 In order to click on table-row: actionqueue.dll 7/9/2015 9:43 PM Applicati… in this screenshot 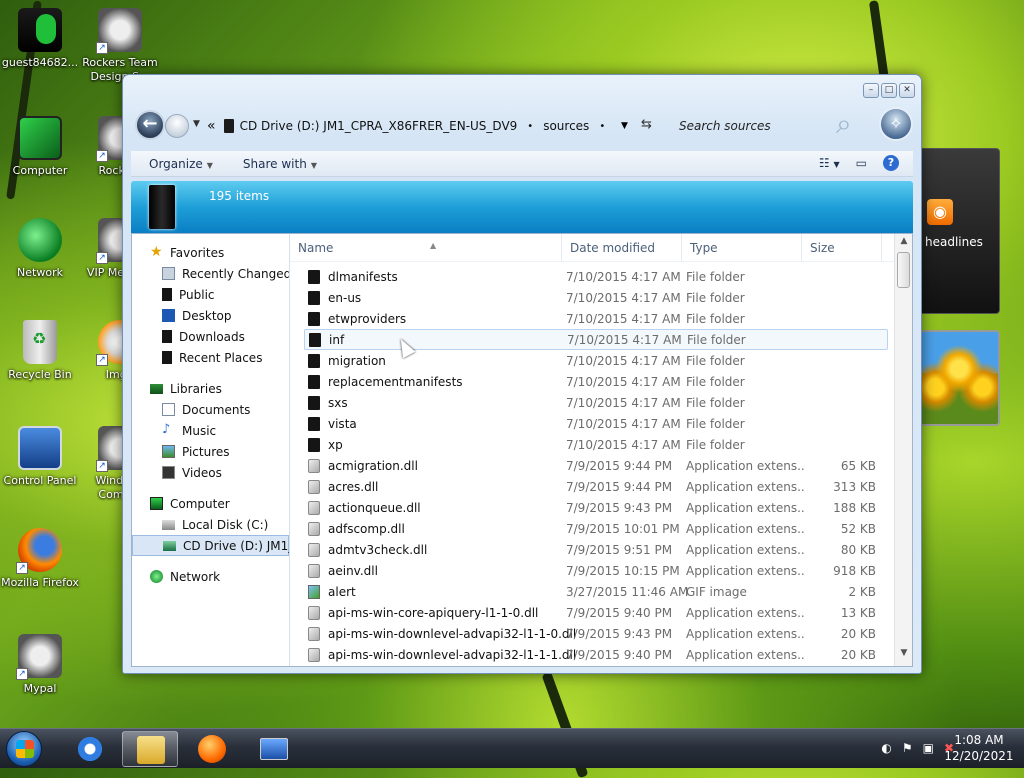, I will do `click(596, 507)`.